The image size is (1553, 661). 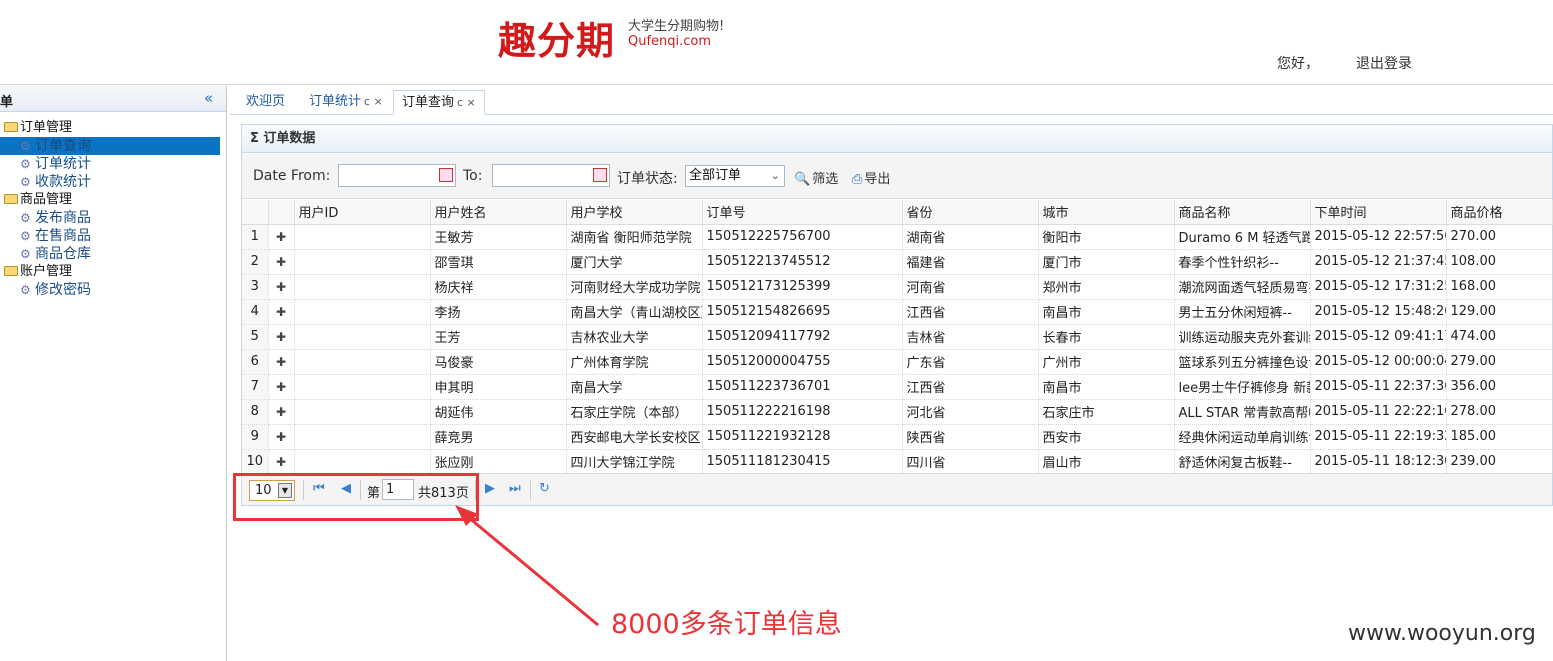 What do you see at coordinates (726, 624) in the screenshot?
I see `annotation-text: 8000多条订单信息` at bounding box center [726, 624].